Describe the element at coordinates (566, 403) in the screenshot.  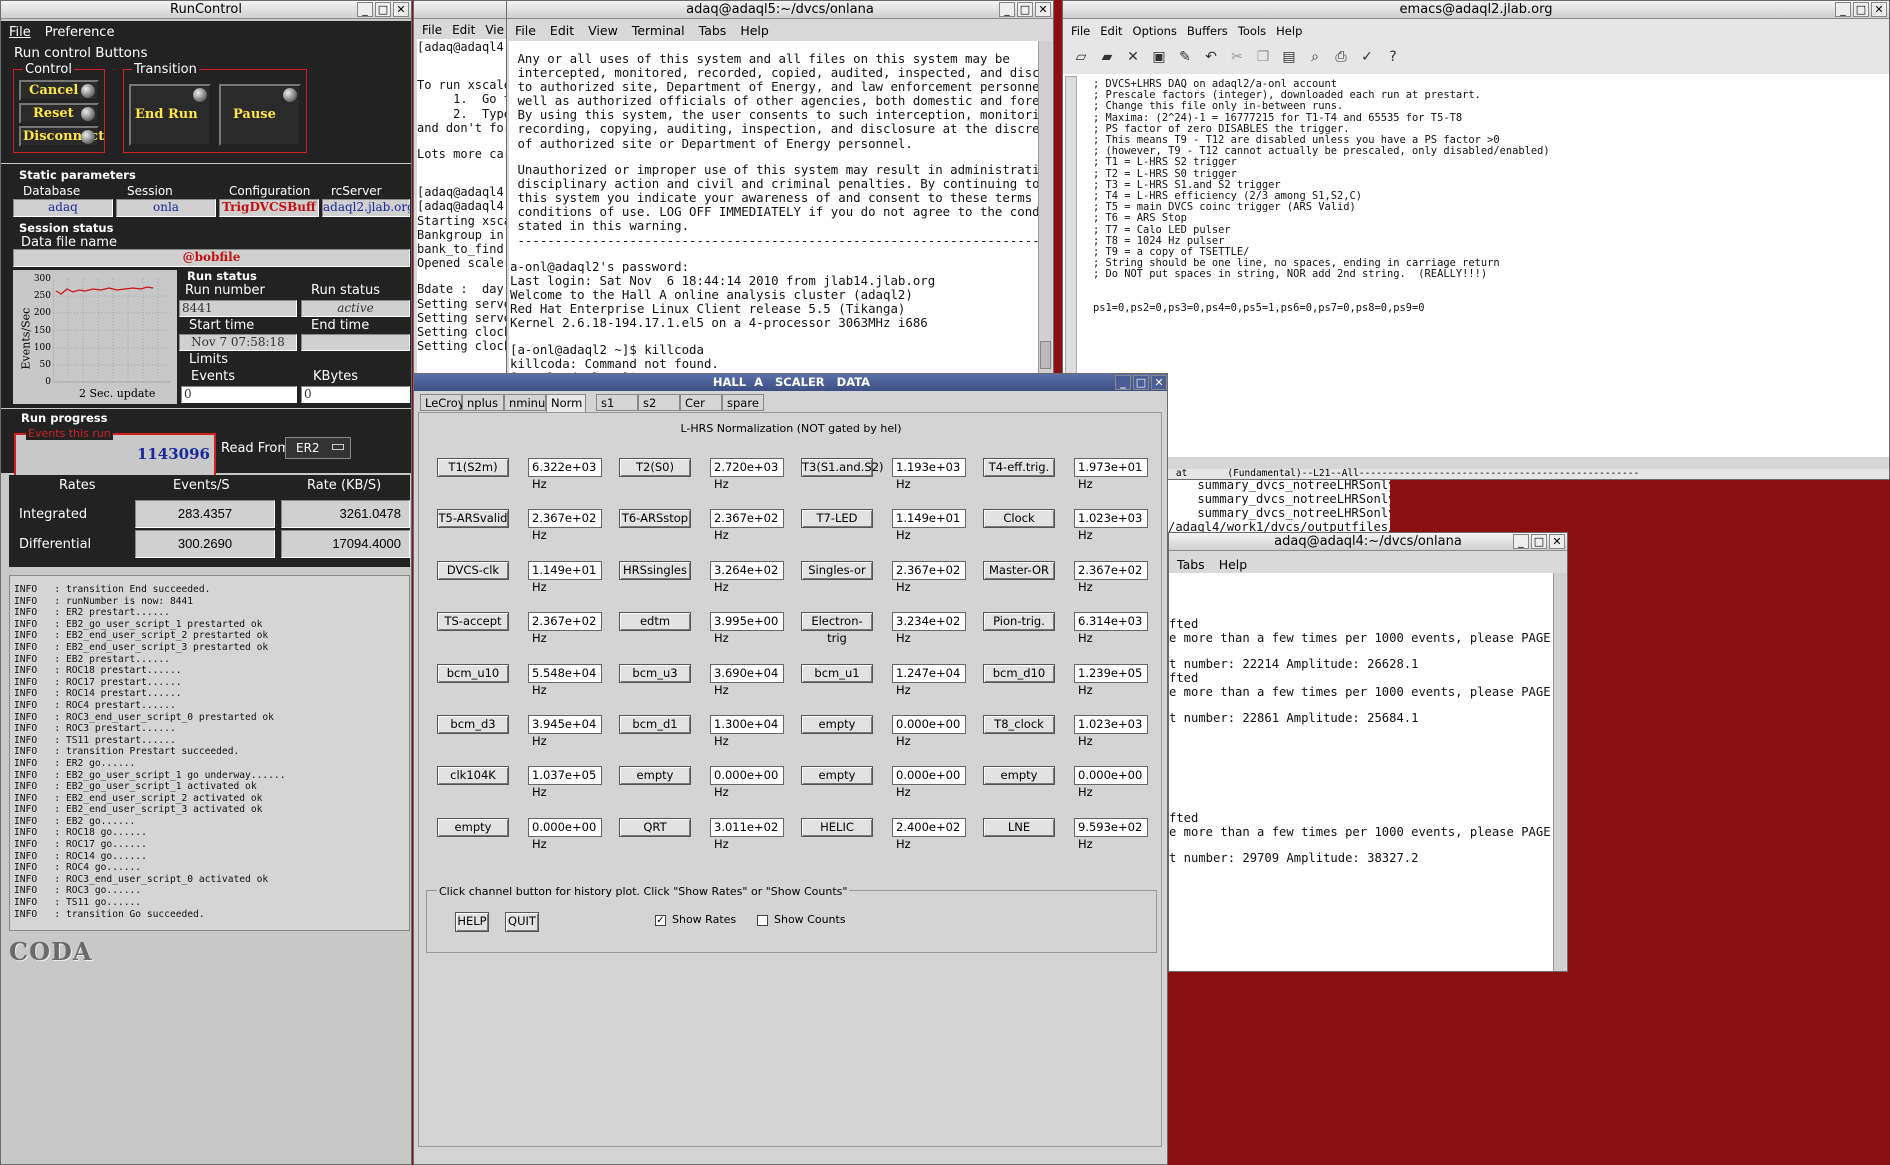
I see `tab-norm: Norm` at that location.